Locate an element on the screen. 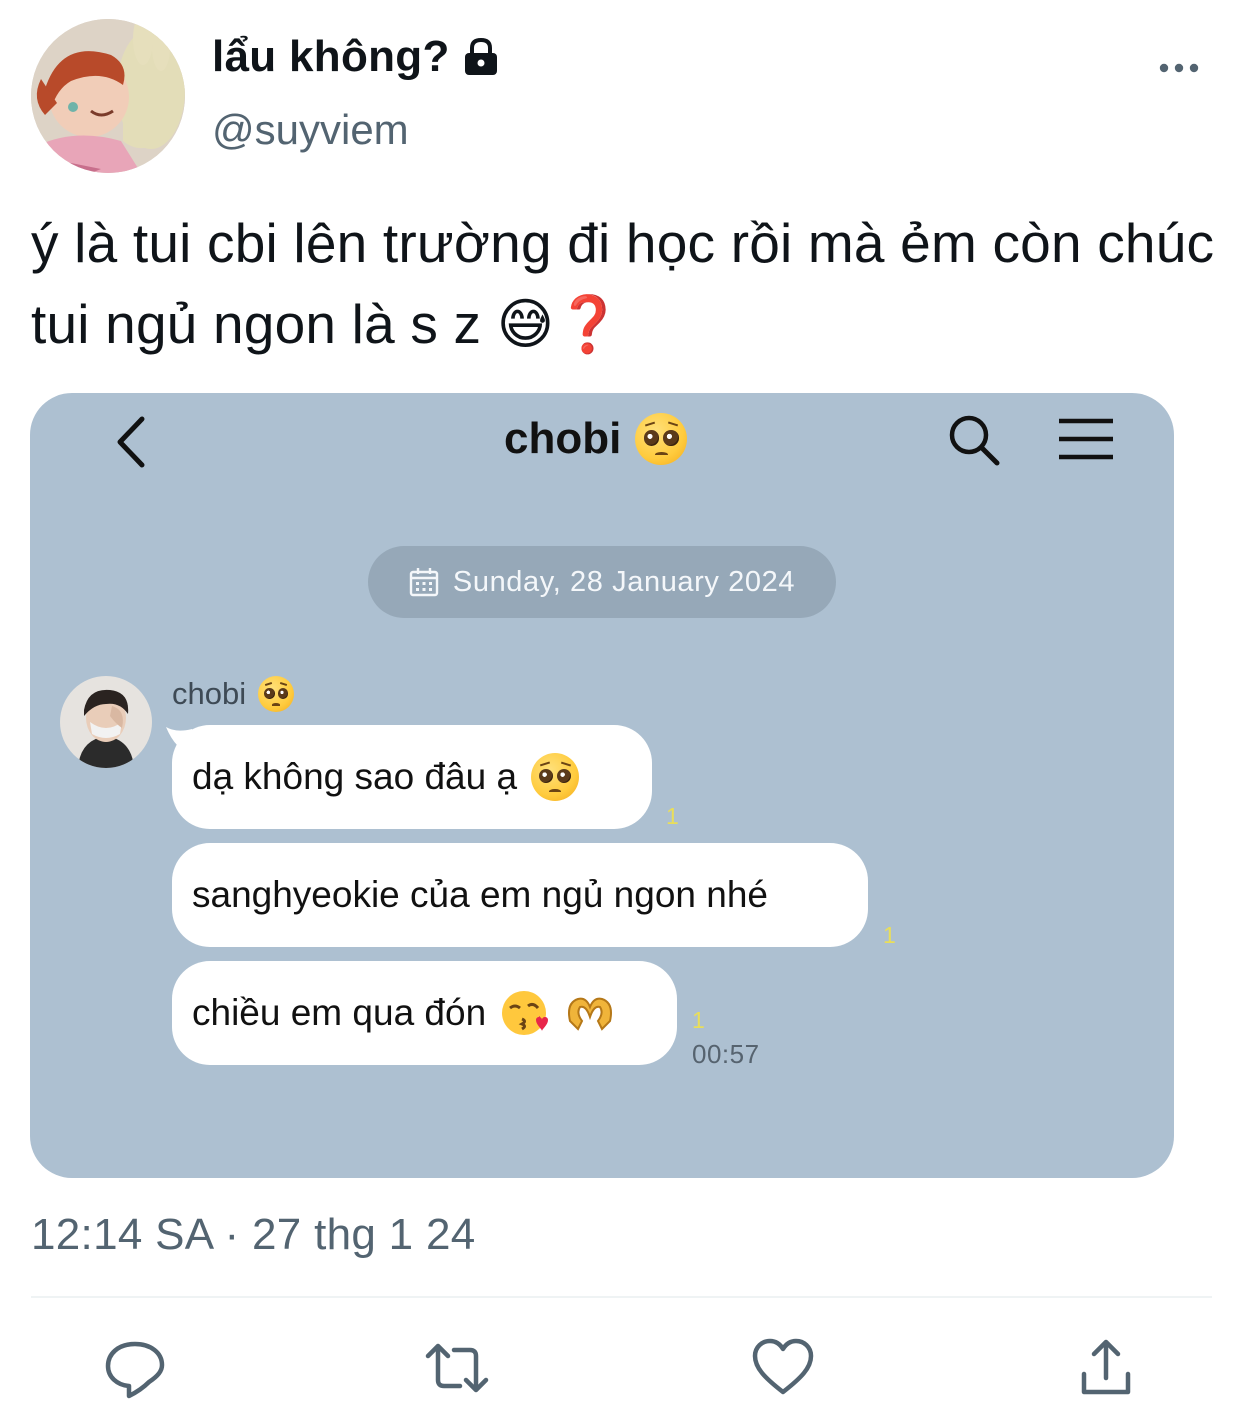 The height and width of the screenshot is (1427, 1242). message-time: 00:57 is located at coordinates (726, 1054).